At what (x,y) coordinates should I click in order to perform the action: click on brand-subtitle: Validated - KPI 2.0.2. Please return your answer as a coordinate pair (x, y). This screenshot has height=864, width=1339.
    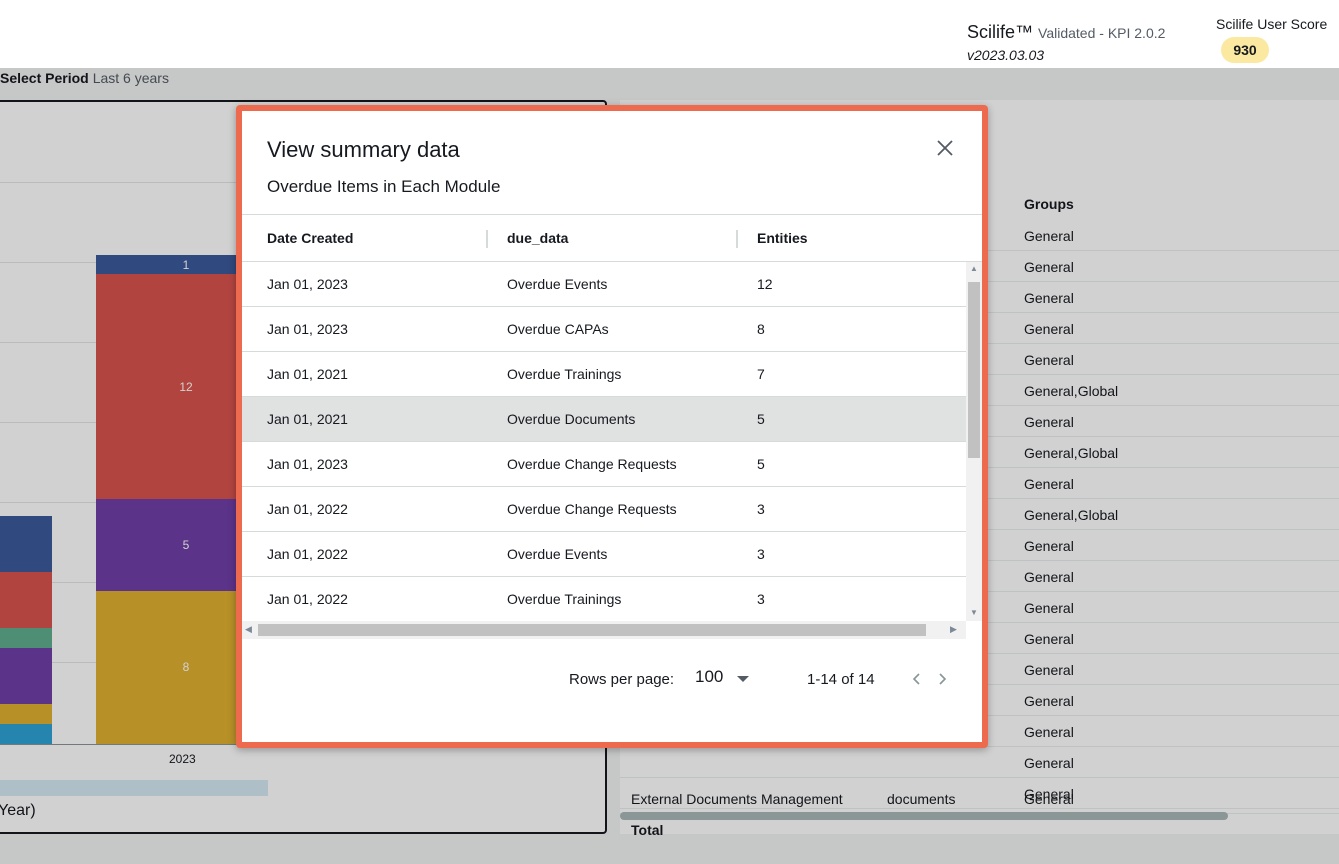
    Looking at the image, I should click on (1102, 33).